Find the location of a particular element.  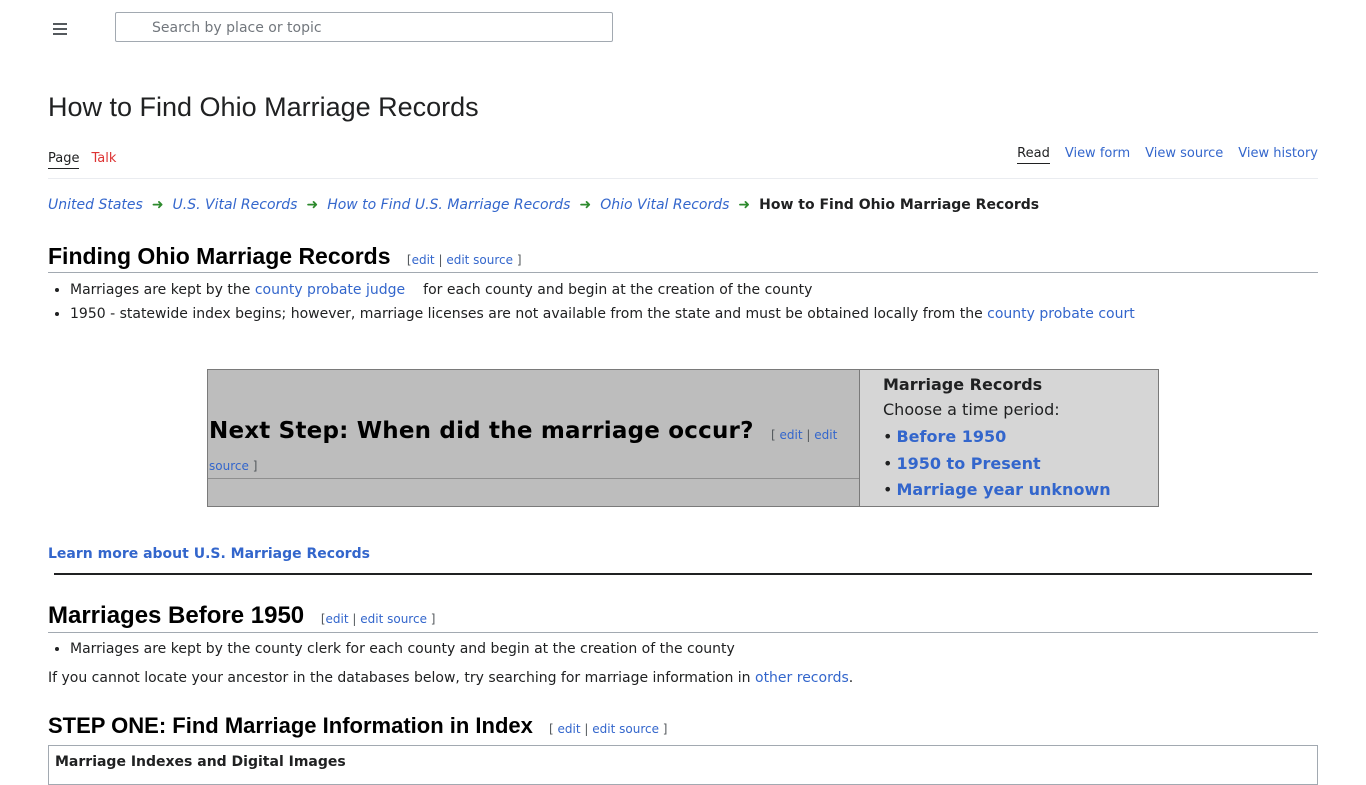

breadcrumb-current: How to Find Ohio Marriage Records is located at coordinates (899, 205).